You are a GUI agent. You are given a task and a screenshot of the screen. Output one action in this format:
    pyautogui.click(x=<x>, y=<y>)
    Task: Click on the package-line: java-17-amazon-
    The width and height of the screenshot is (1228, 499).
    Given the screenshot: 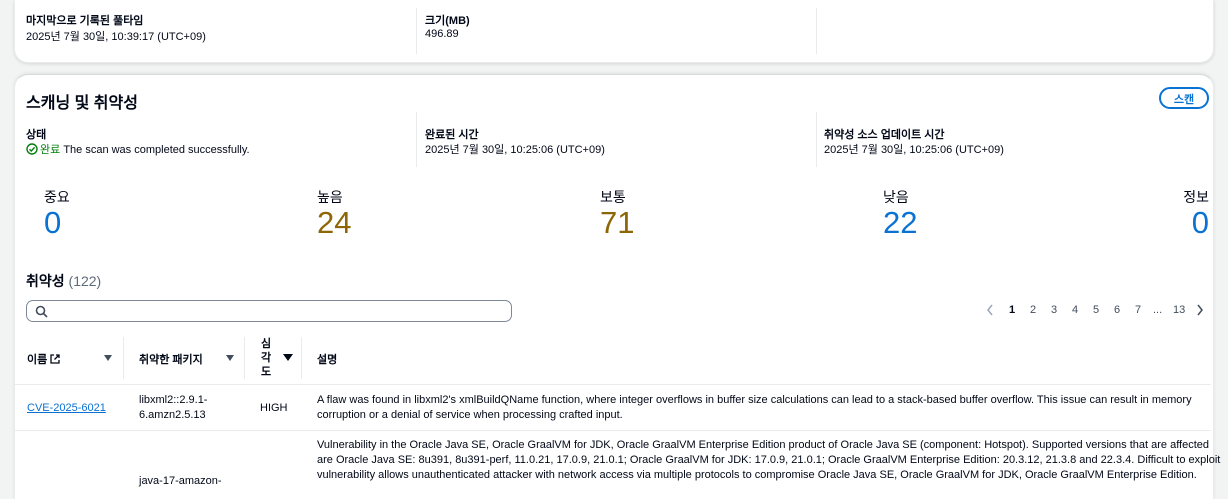 What is the action you would take?
    pyautogui.click(x=180, y=481)
    